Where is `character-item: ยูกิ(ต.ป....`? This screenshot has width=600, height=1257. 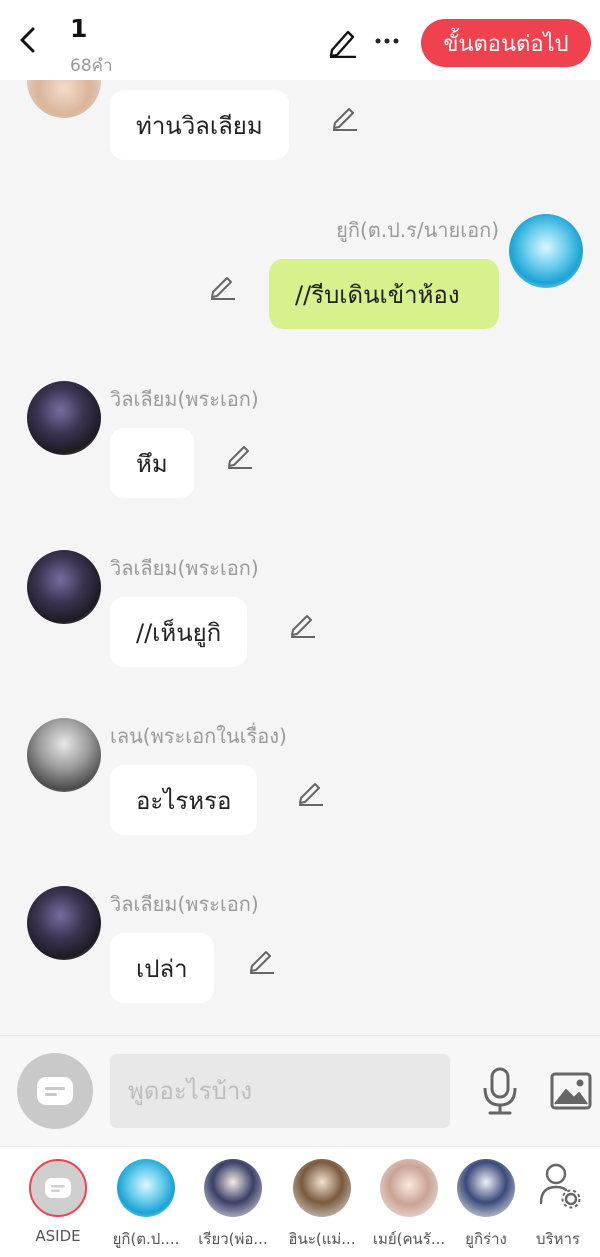 character-item: ยูกิ(ต.ป.... is located at coordinates (146, 1206).